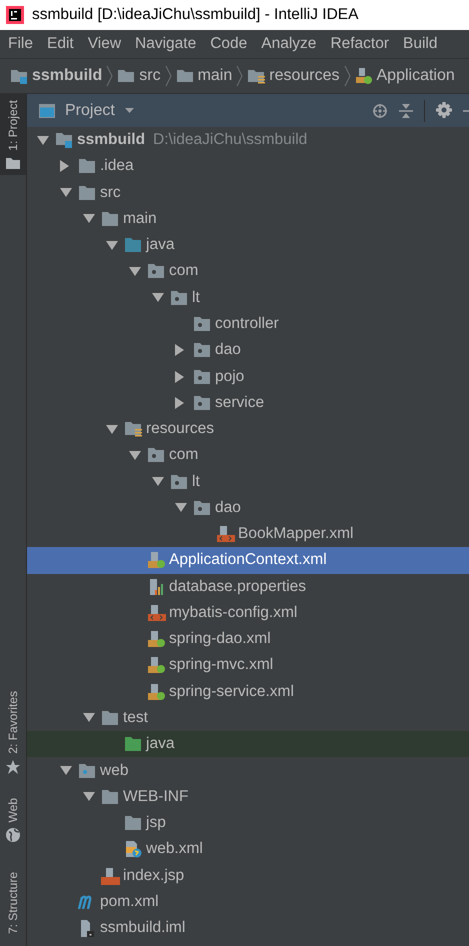  I want to click on breadcrumb-item: src, so click(150, 76).